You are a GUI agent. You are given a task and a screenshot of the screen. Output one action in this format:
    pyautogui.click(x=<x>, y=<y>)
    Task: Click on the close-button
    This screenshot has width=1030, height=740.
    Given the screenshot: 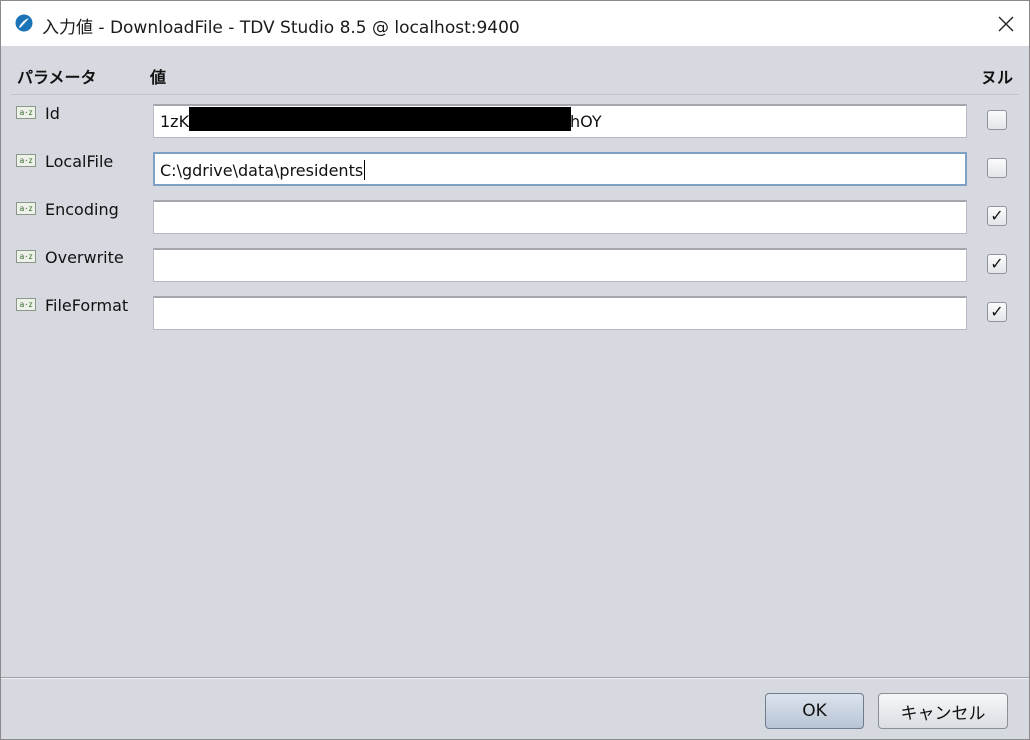 What is the action you would take?
    pyautogui.click(x=1006, y=23)
    